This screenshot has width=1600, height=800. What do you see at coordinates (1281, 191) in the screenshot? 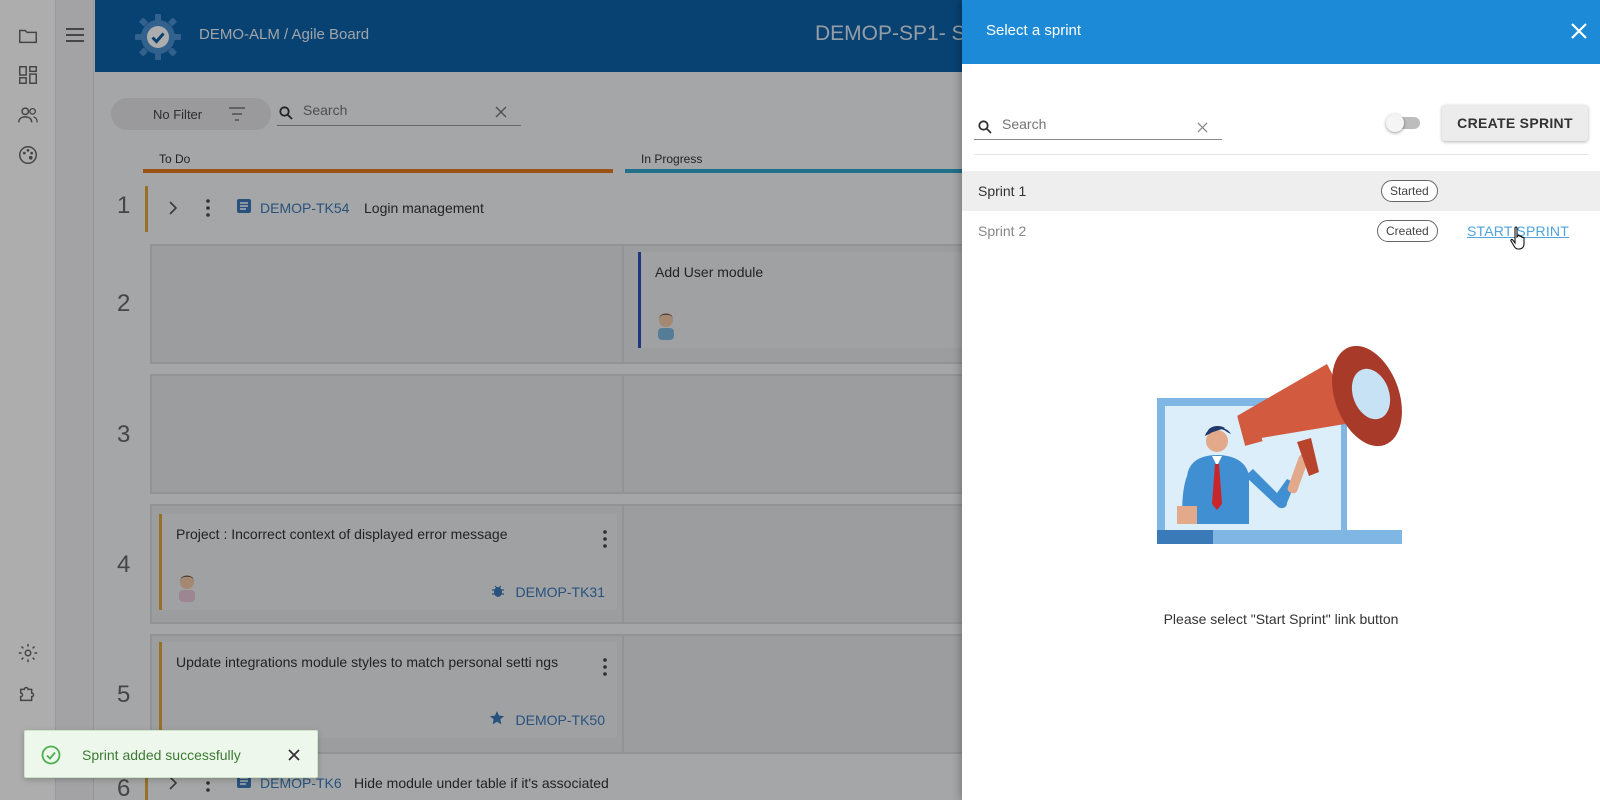
I see `sprint-row: Sprint 1 Started` at bounding box center [1281, 191].